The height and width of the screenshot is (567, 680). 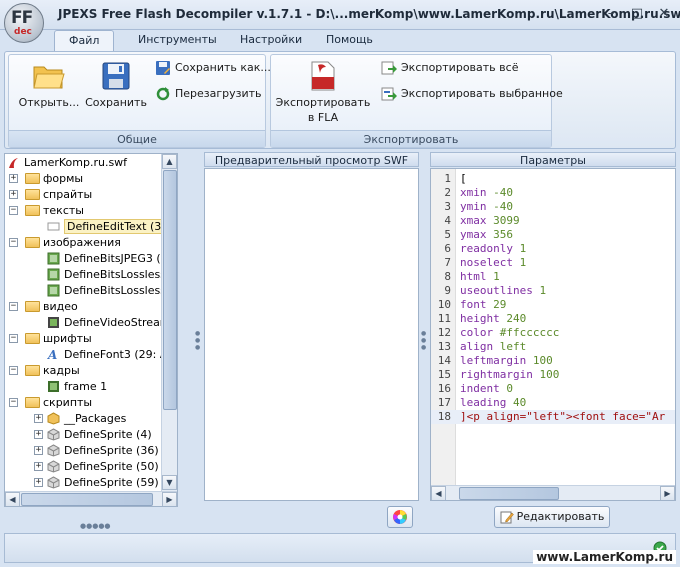 What do you see at coordinates (486, 207) in the screenshot?
I see `code-line: ymin -40` at bounding box center [486, 207].